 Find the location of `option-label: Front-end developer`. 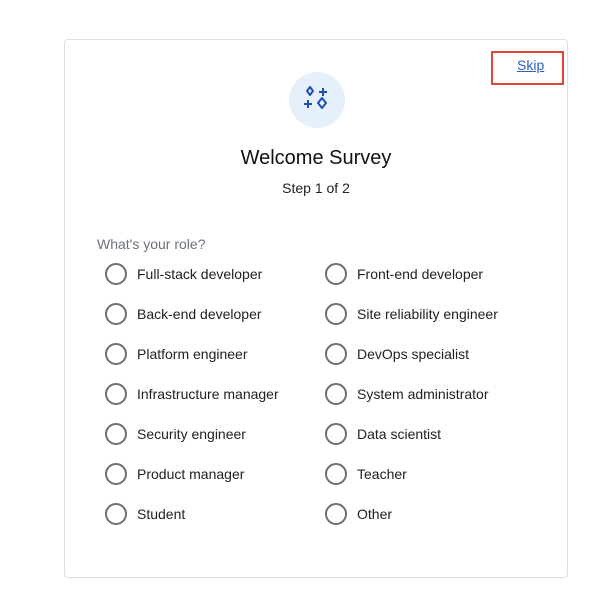

option-label: Front-end developer is located at coordinates (420, 274).